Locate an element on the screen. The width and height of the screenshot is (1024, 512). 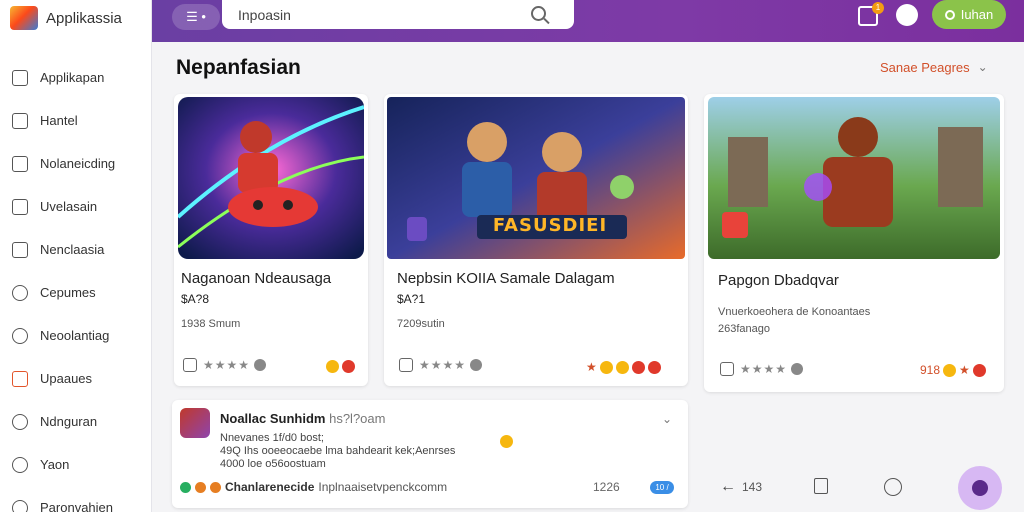
review-header: Noallac Sunhidm hs?l?oam is located at coordinates (302, 418).